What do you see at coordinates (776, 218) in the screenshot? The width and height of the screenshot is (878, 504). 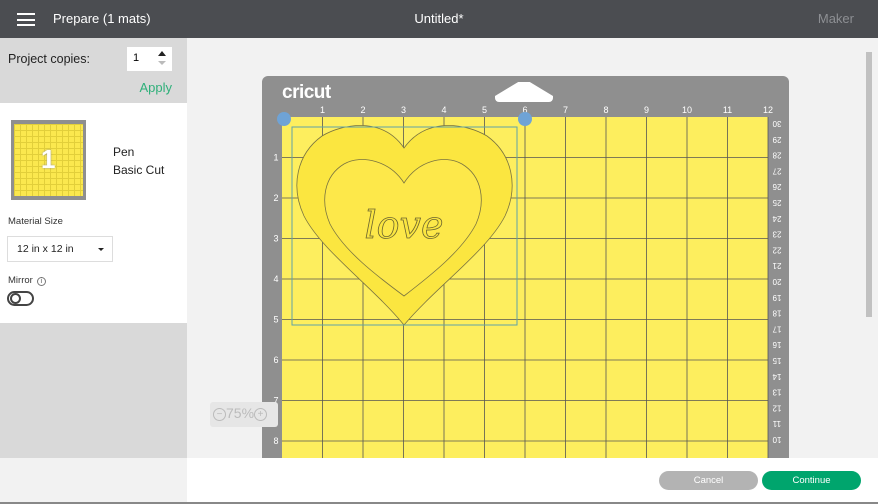 I see `cm-label: 24` at bounding box center [776, 218].